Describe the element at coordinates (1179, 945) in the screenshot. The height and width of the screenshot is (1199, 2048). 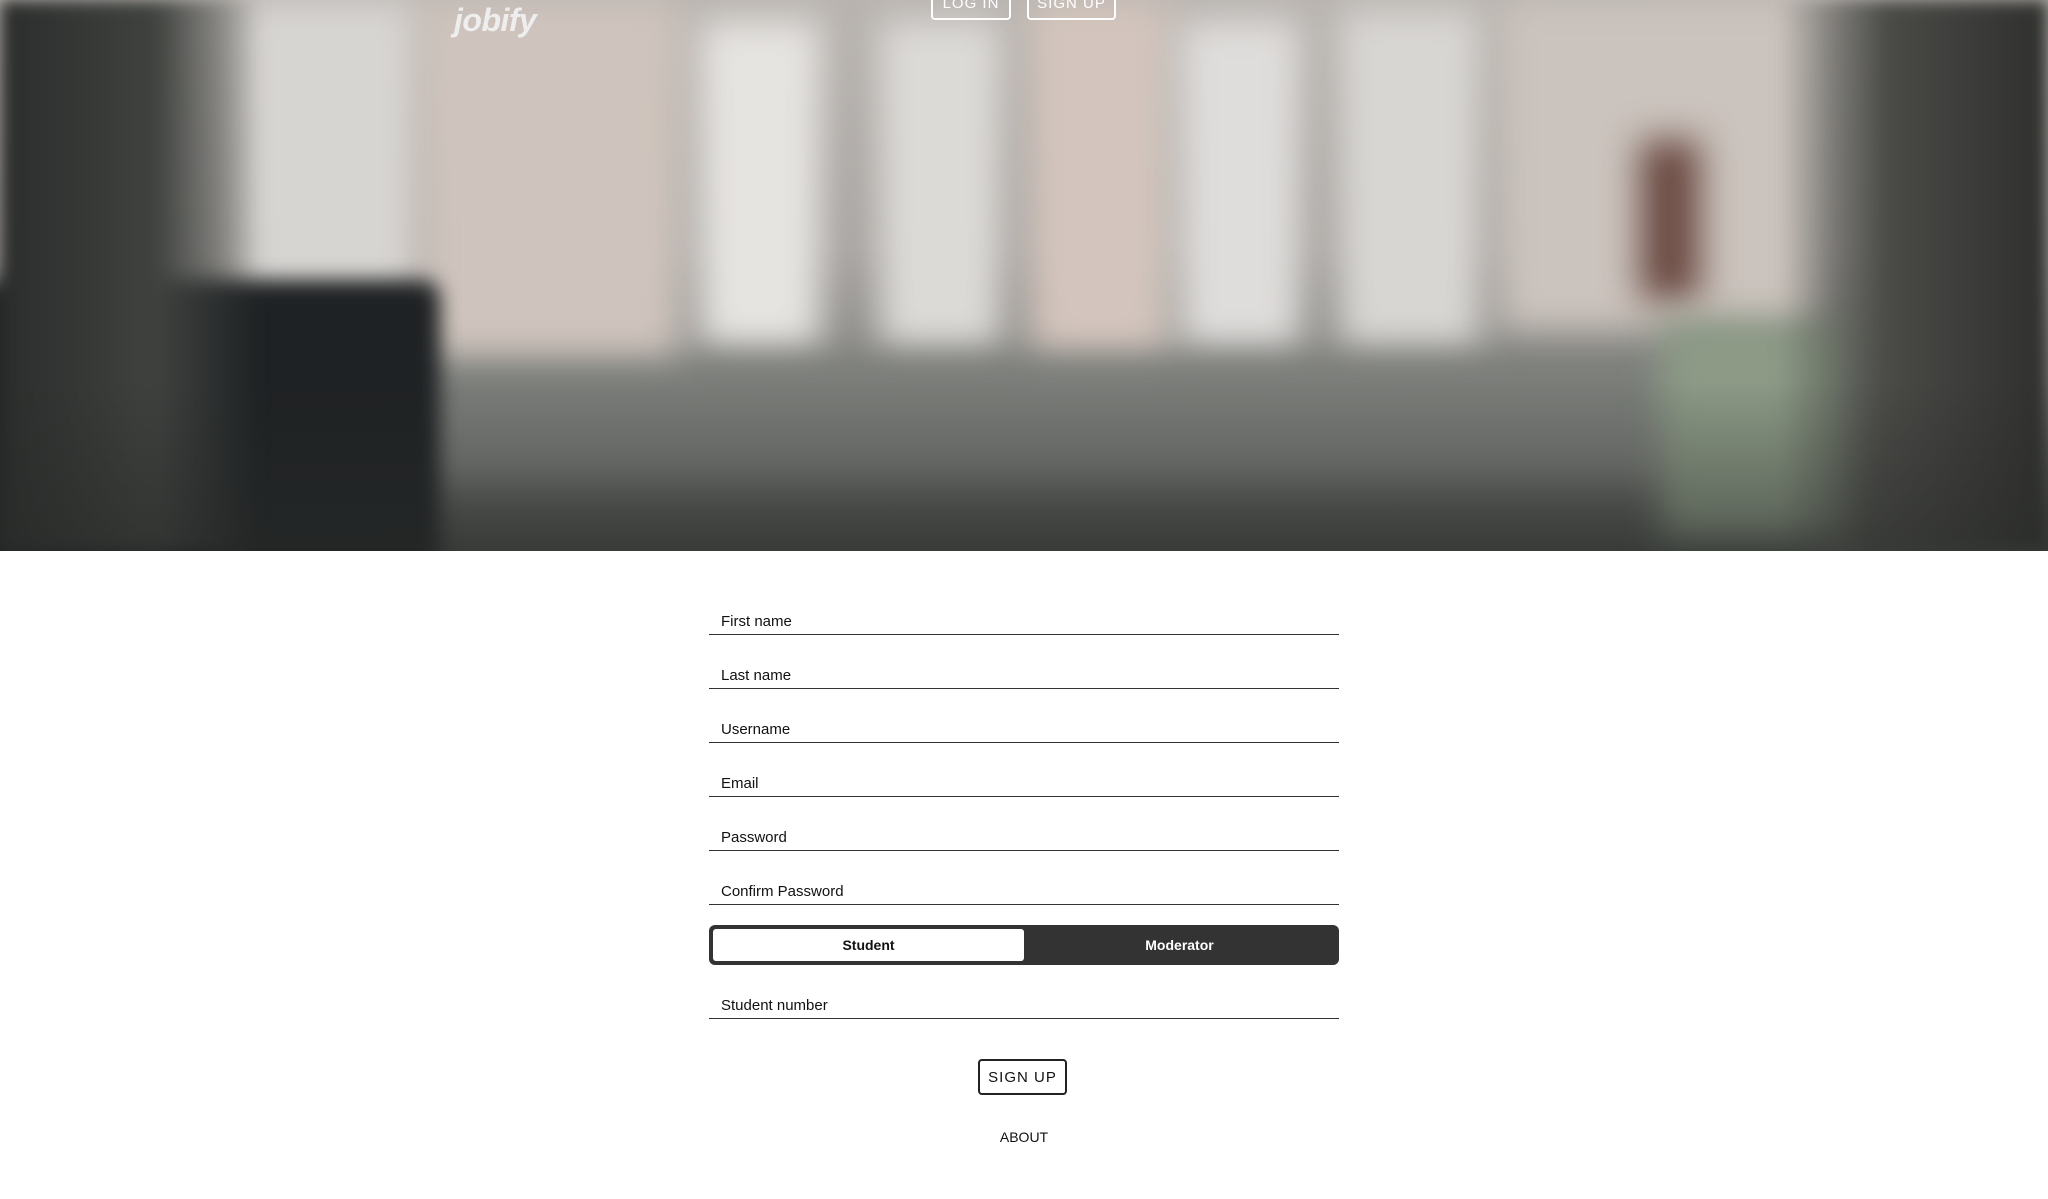
I see `role-option-moderator: Moderator` at that location.